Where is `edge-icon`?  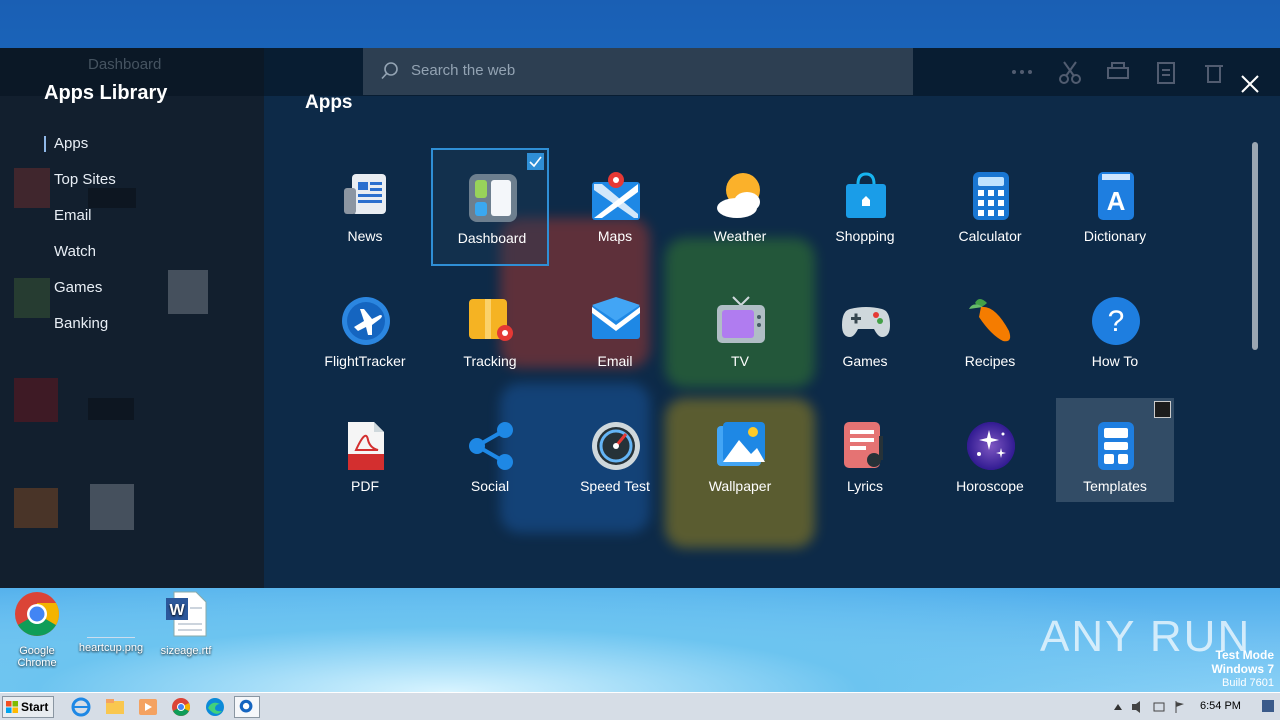 edge-icon is located at coordinates (215, 707).